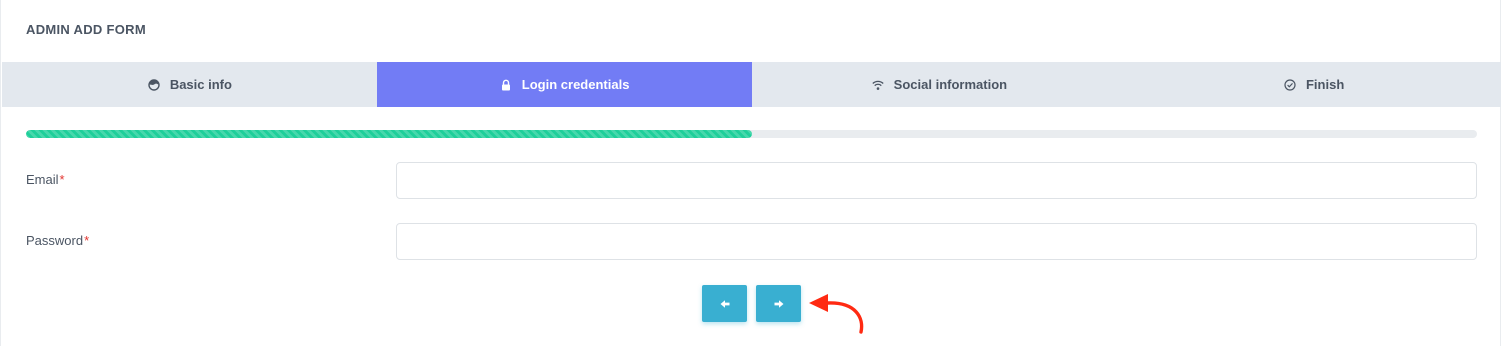  What do you see at coordinates (58, 240) in the screenshot?
I see `password-label: Password*` at bounding box center [58, 240].